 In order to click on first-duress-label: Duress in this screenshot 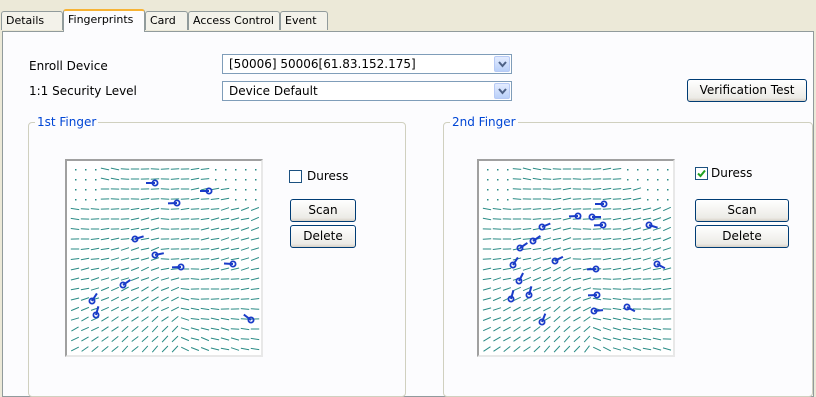, I will do `click(327, 176)`.